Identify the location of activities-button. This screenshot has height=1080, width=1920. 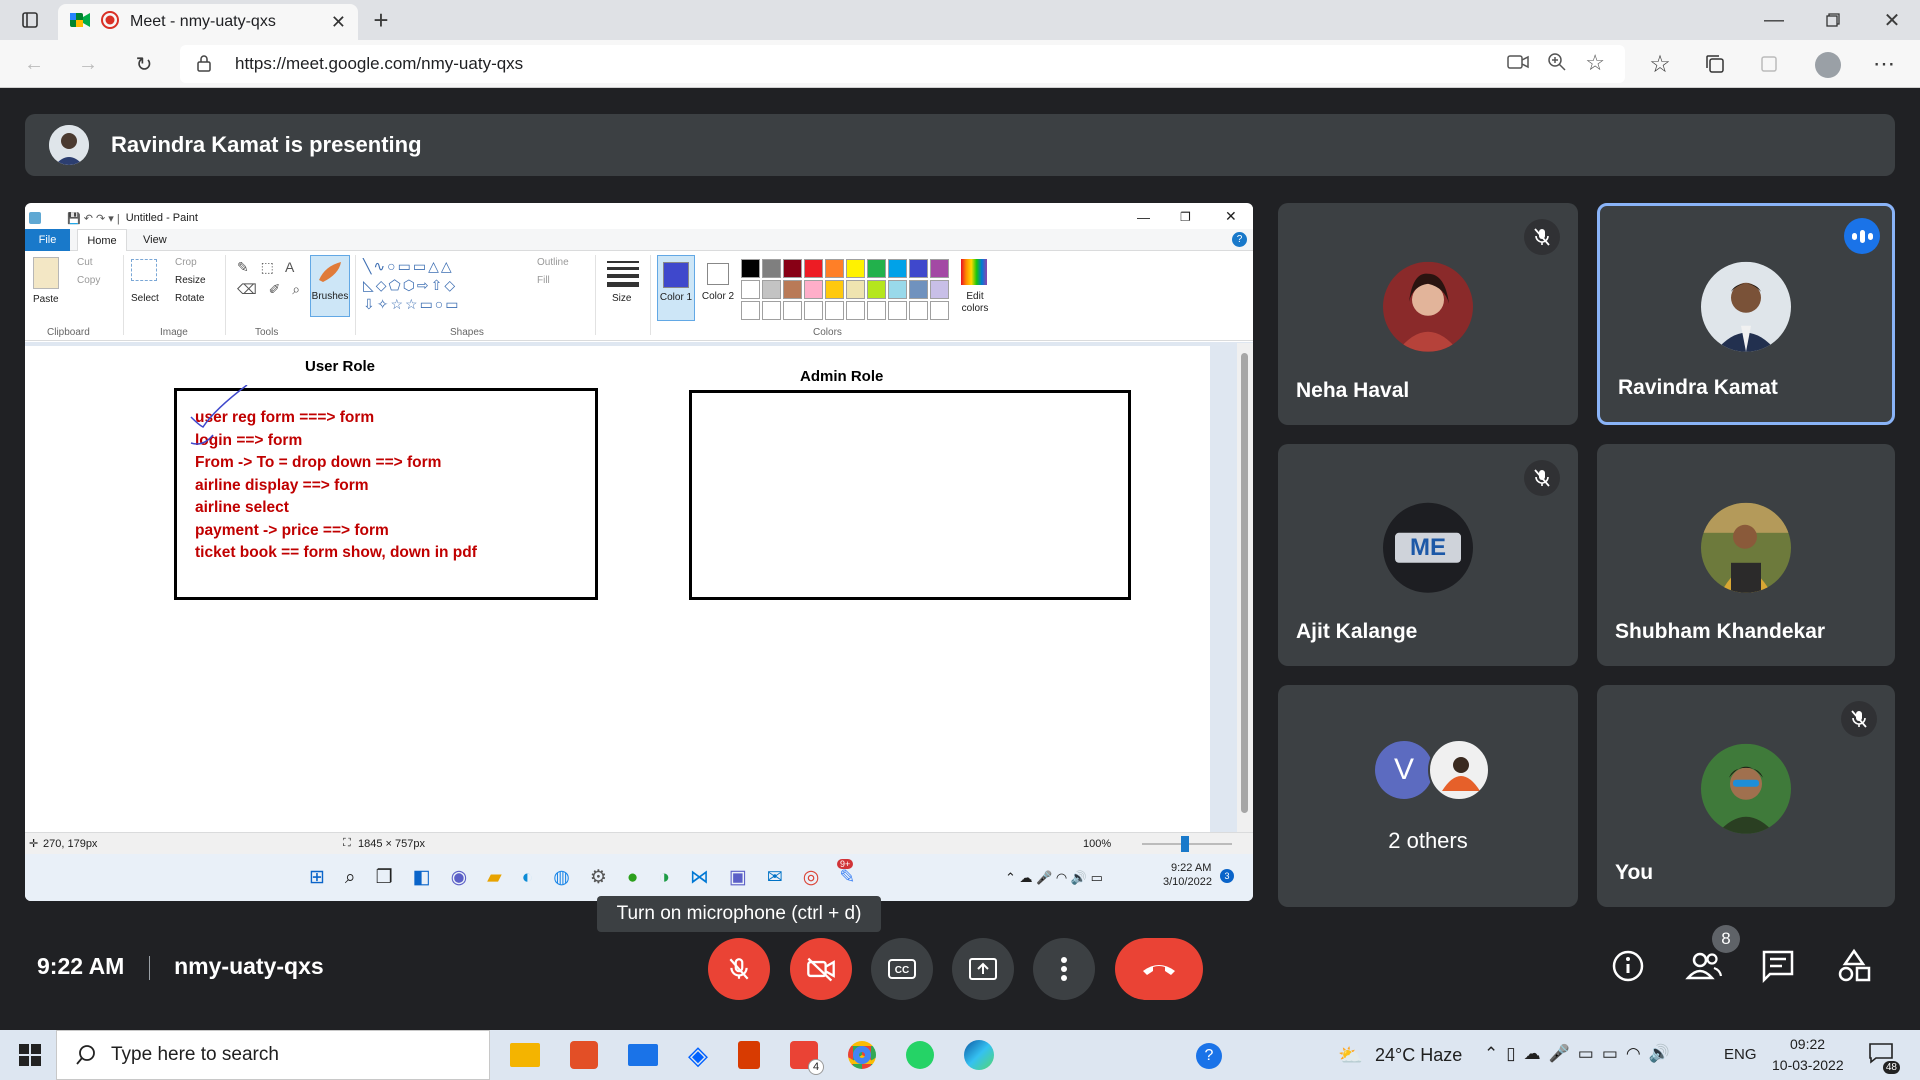
(1854, 968).